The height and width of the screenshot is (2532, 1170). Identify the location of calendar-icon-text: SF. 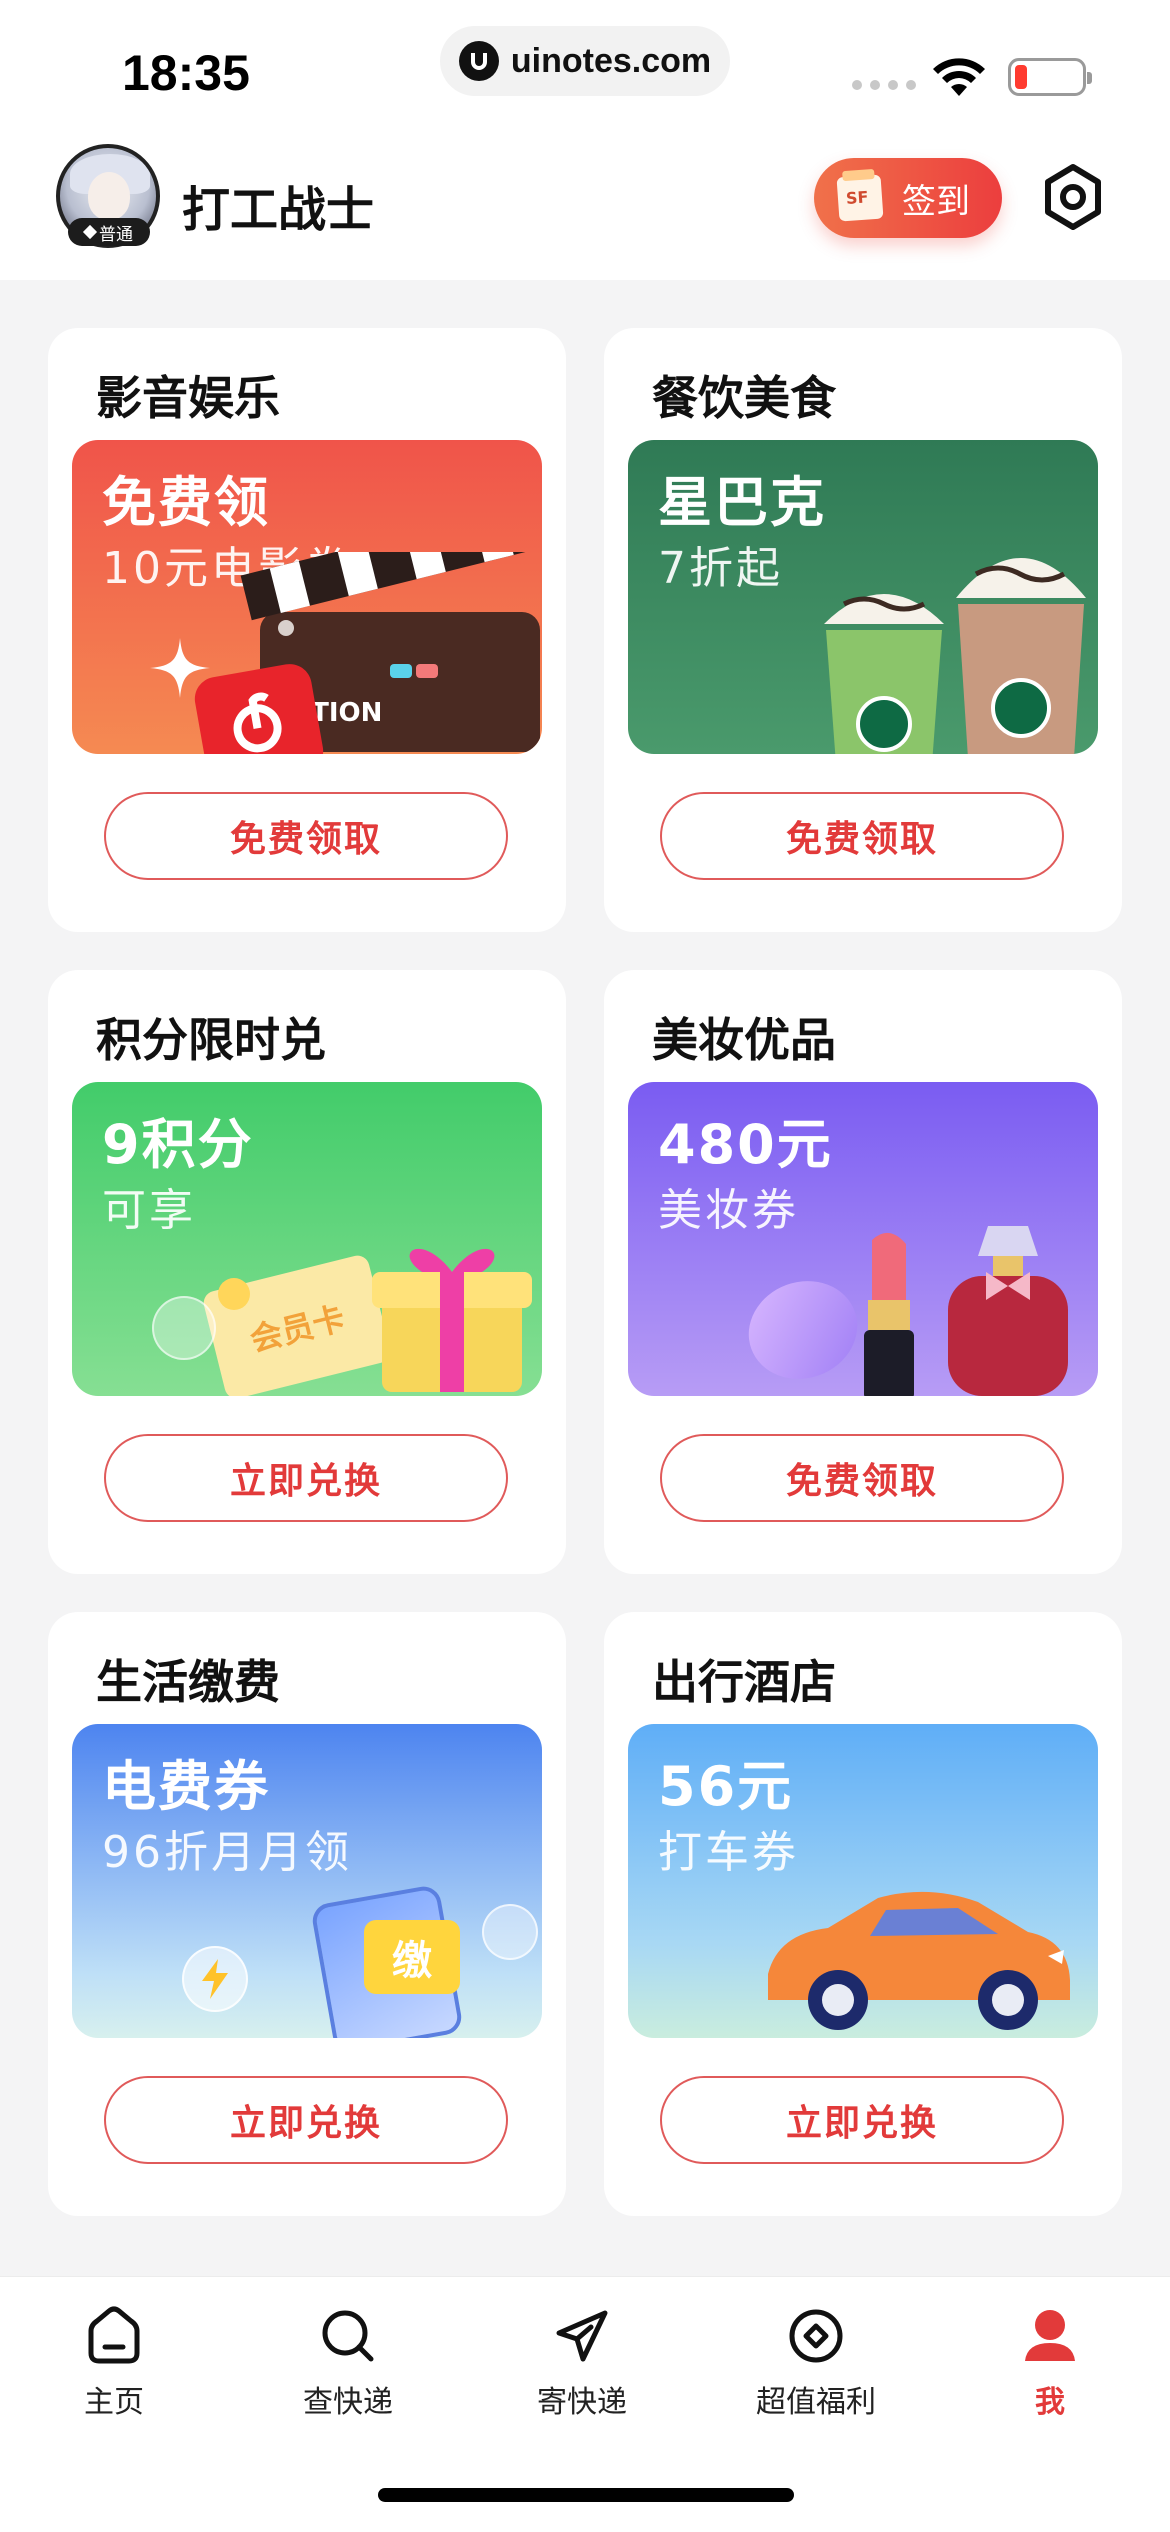
(857, 197).